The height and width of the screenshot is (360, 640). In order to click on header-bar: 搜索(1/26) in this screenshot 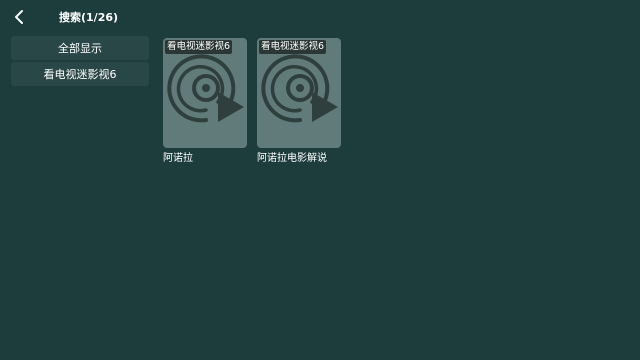, I will do `click(320, 18)`.